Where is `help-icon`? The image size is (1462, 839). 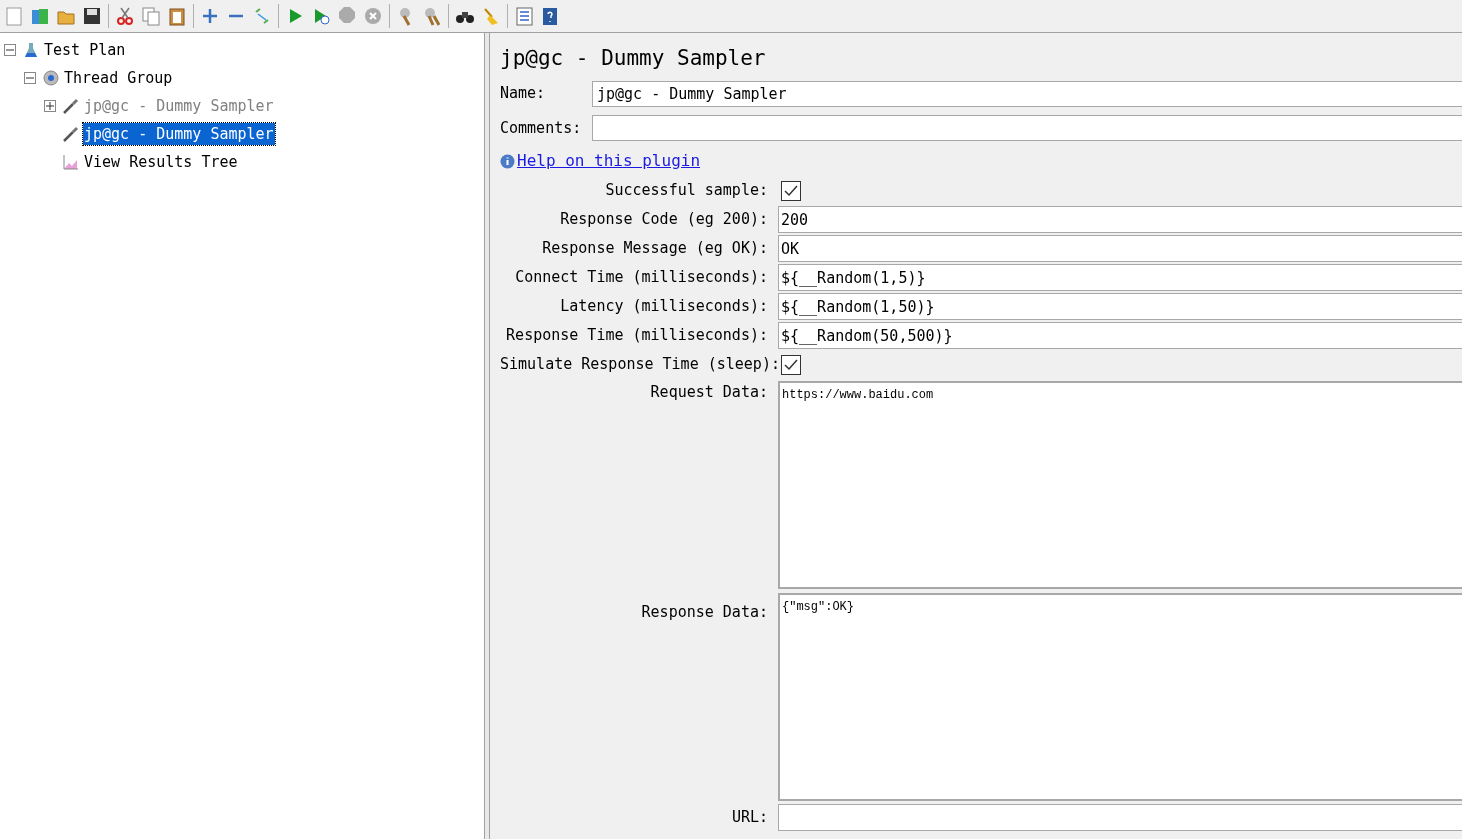
help-icon is located at coordinates (550, 16).